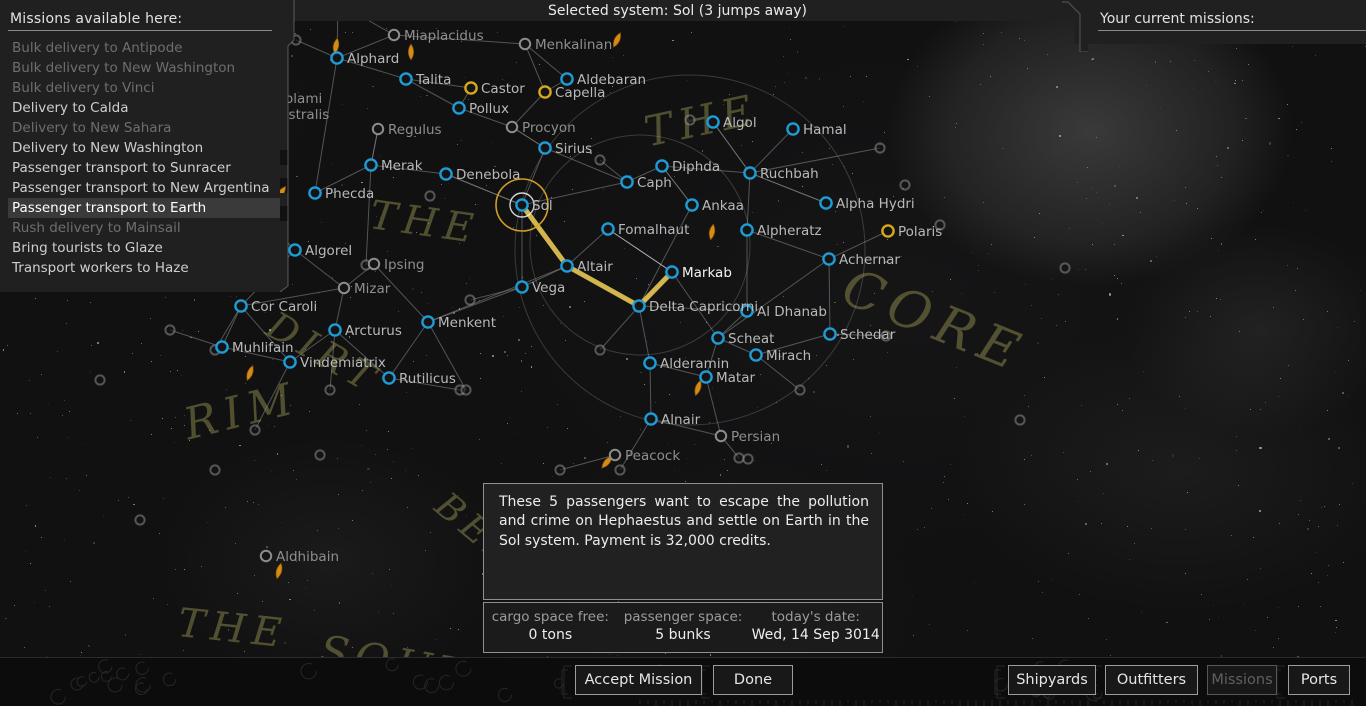 Image resolution: width=1366 pixels, height=706 pixels. Describe the element at coordinates (373, 59) in the screenshot. I see `system-label: Alphard` at that location.